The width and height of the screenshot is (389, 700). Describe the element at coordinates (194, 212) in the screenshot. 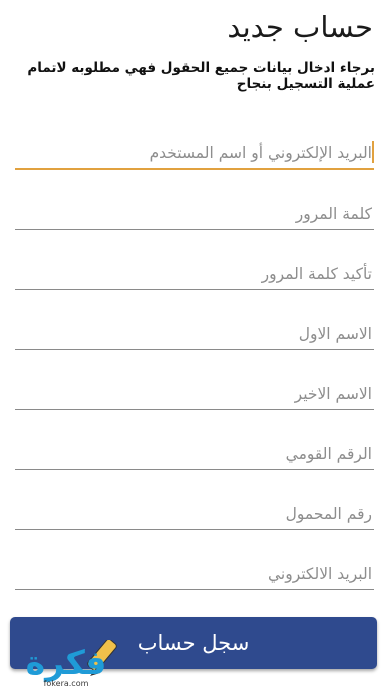

I see `password-input: كلمة المرور` at that location.